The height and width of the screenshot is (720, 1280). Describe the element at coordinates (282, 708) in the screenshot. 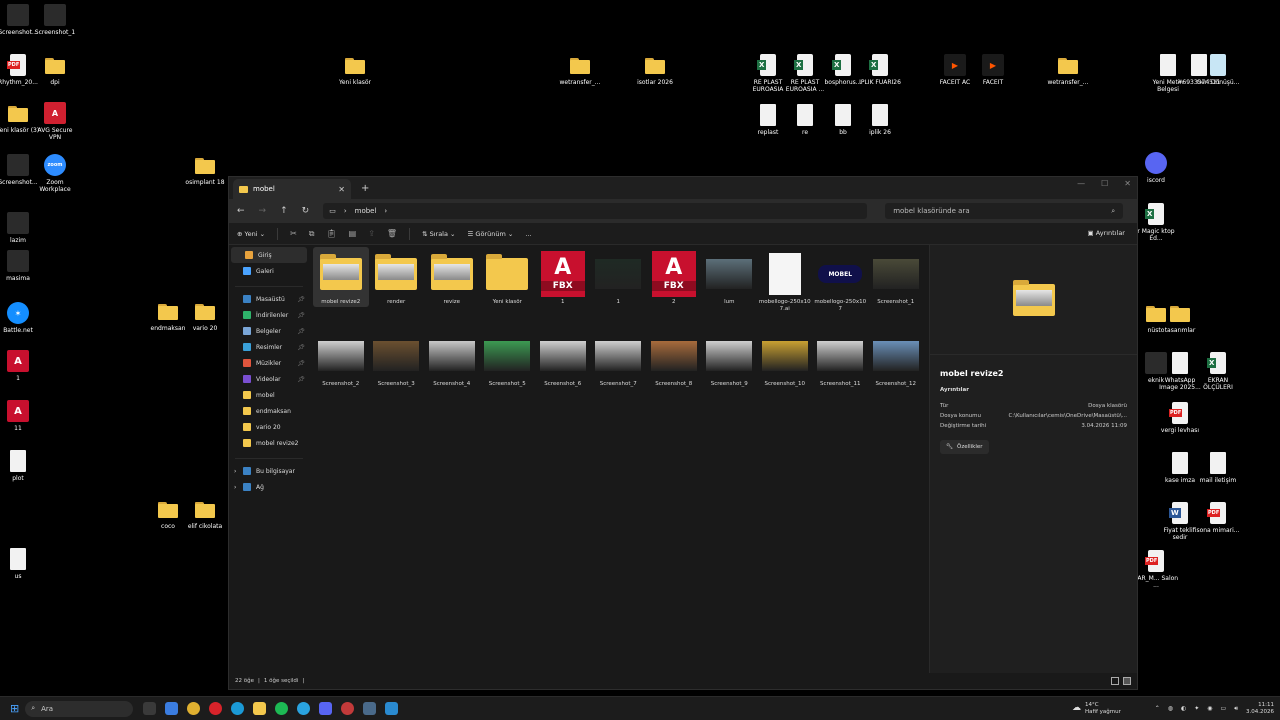

I see `spotify-icon` at that location.